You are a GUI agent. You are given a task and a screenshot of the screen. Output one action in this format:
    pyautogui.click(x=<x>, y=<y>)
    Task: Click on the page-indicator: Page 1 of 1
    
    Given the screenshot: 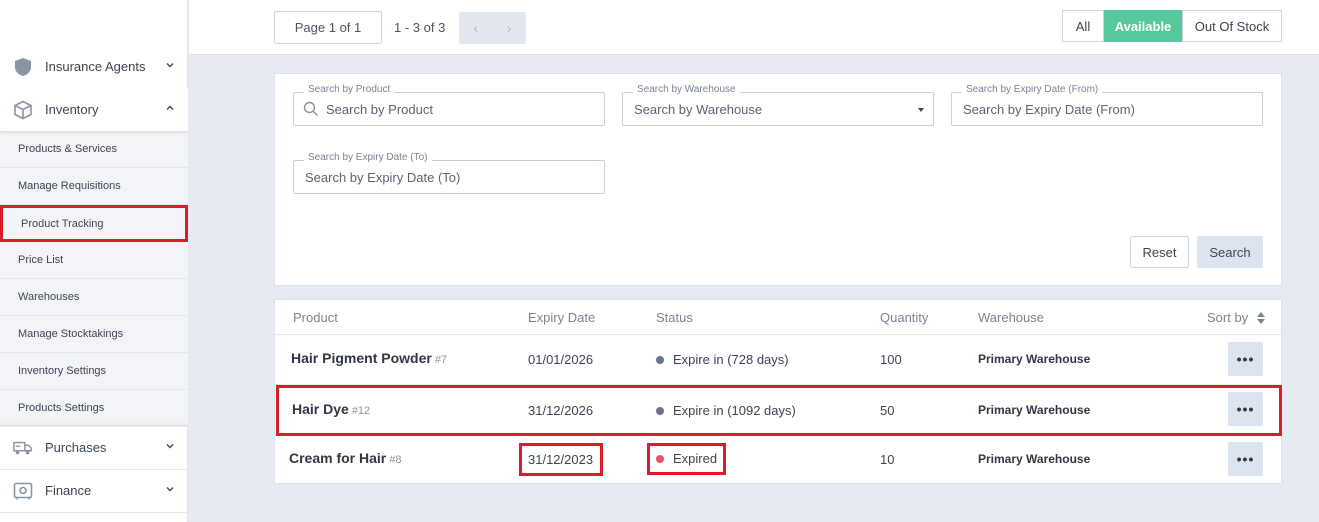 What is the action you would take?
    pyautogui.click(x=328, y=27)
    